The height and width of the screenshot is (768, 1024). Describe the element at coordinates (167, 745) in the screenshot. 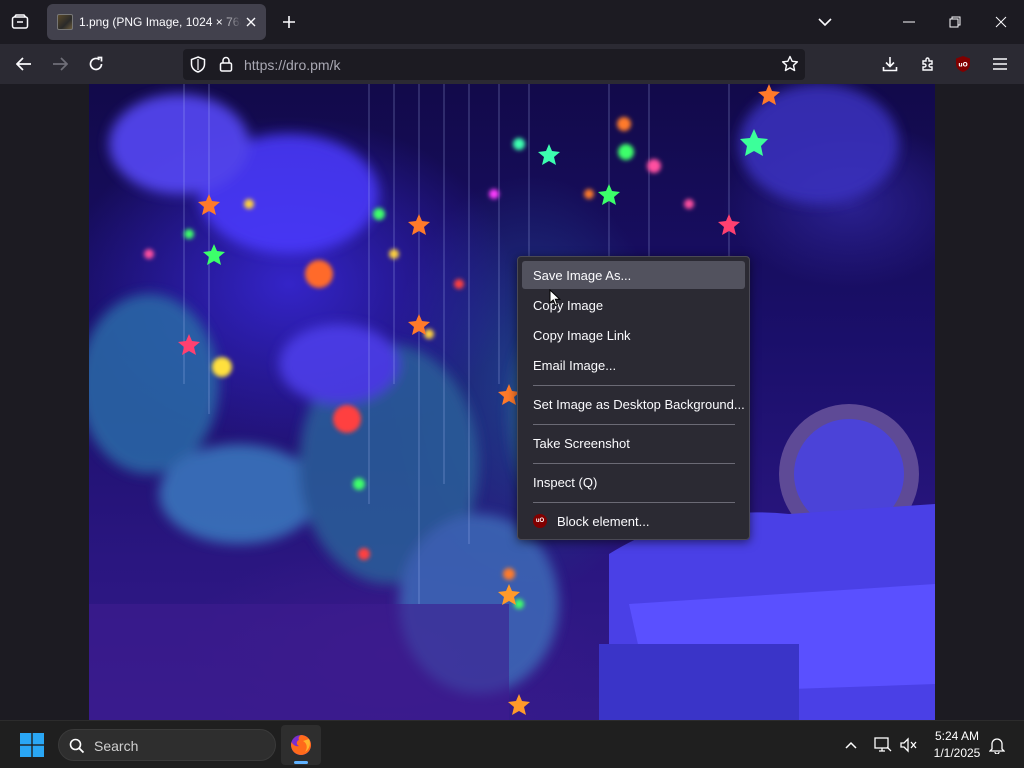

I see `taskbar-search: Search` at that location.